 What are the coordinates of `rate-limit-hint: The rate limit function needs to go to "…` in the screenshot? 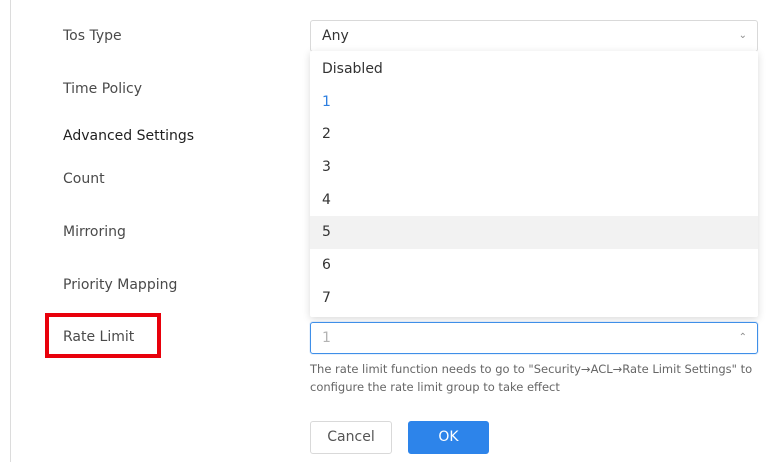 It's located at (531, 378).